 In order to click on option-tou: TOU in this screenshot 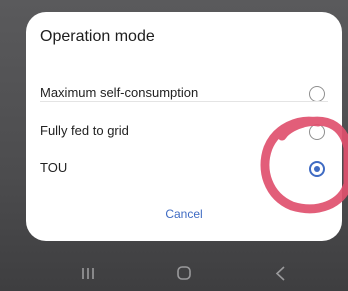, I will do `click(184, 168)`.